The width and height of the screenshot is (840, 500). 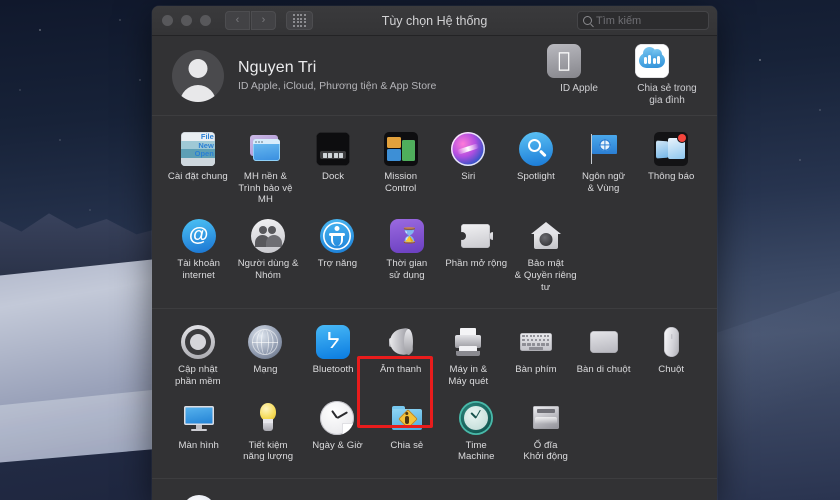 I want to click on security-privacy-icon, so click(x=546, y=236).